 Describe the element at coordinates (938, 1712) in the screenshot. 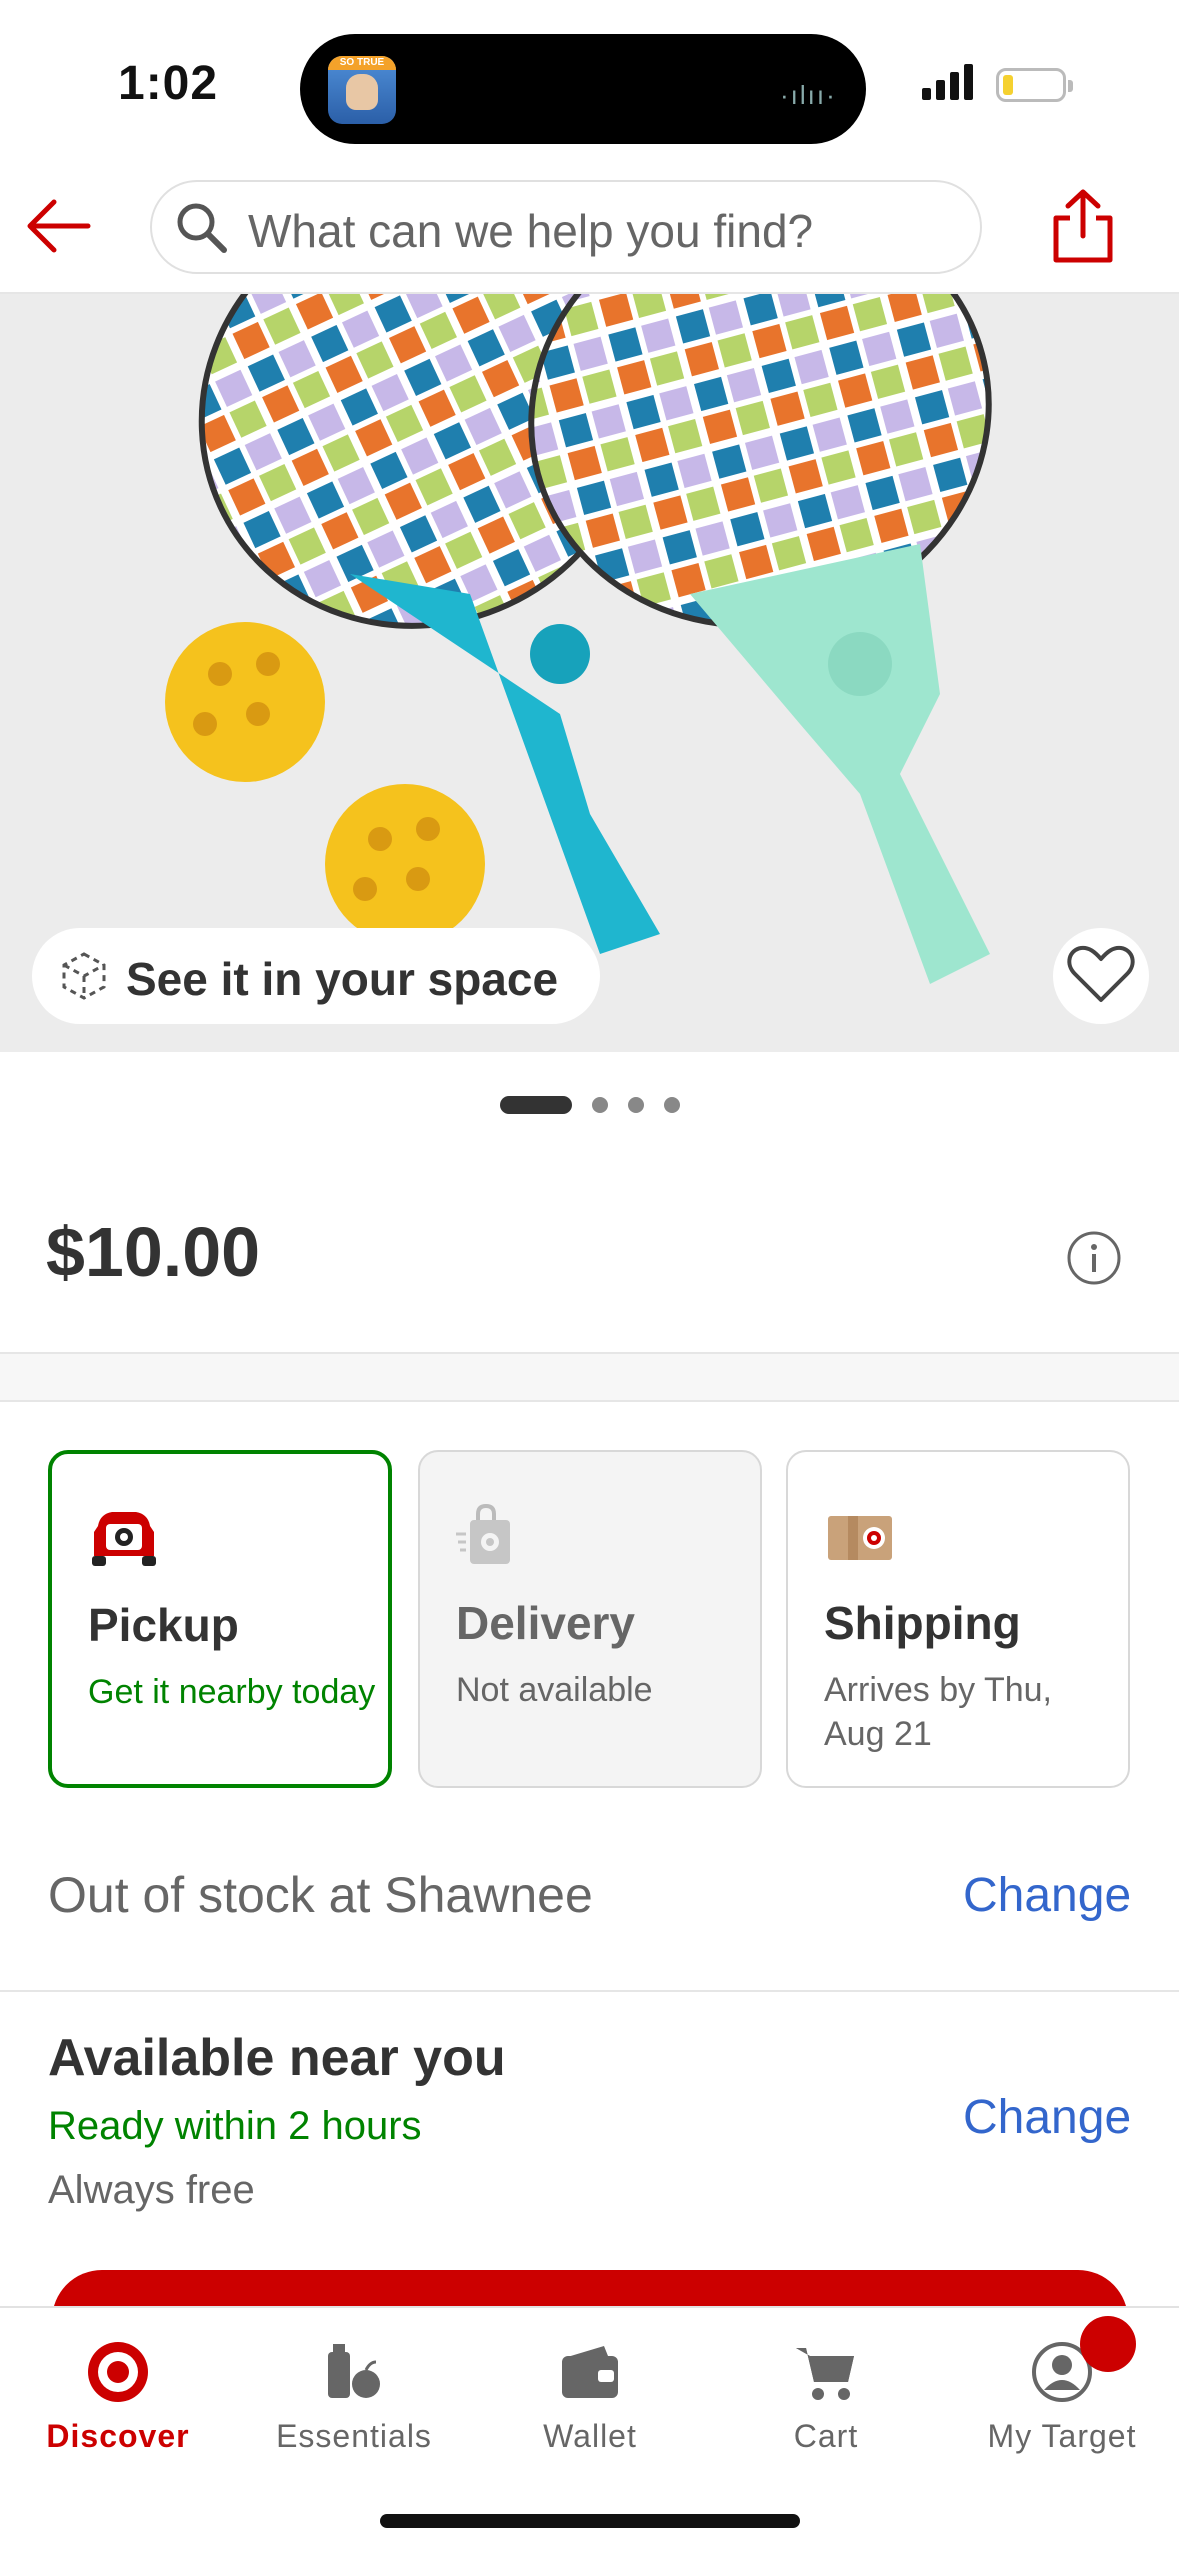

I see `shipping-subtitle: Arrives by Thu, Aug 21` at that location.